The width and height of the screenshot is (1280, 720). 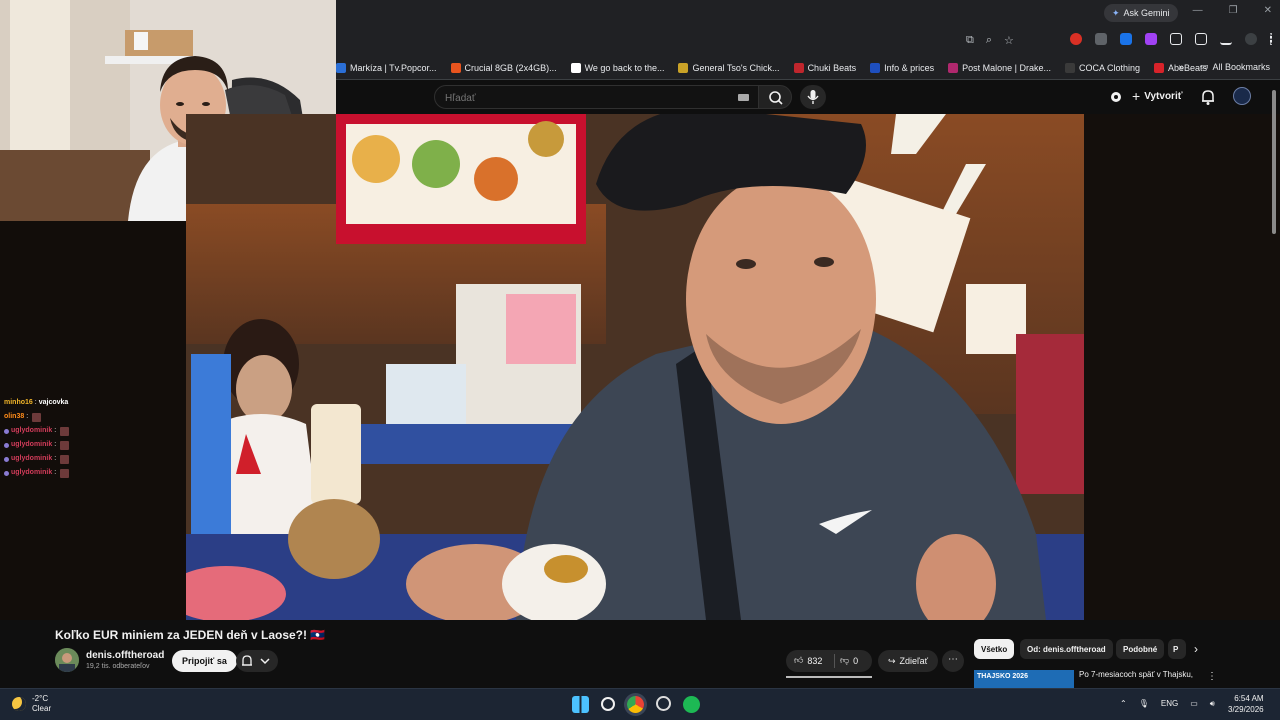 I want to click on media-icon, so click(x=1226, y=39).